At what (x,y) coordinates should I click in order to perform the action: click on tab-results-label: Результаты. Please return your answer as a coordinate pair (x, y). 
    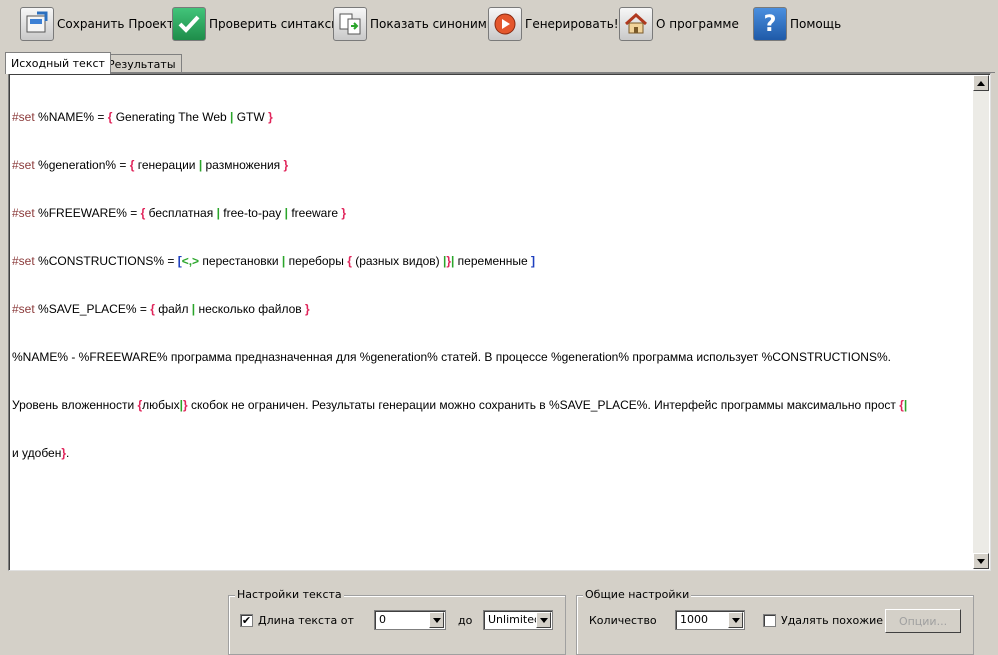
    Looking at the image, I should click on (142, 64).